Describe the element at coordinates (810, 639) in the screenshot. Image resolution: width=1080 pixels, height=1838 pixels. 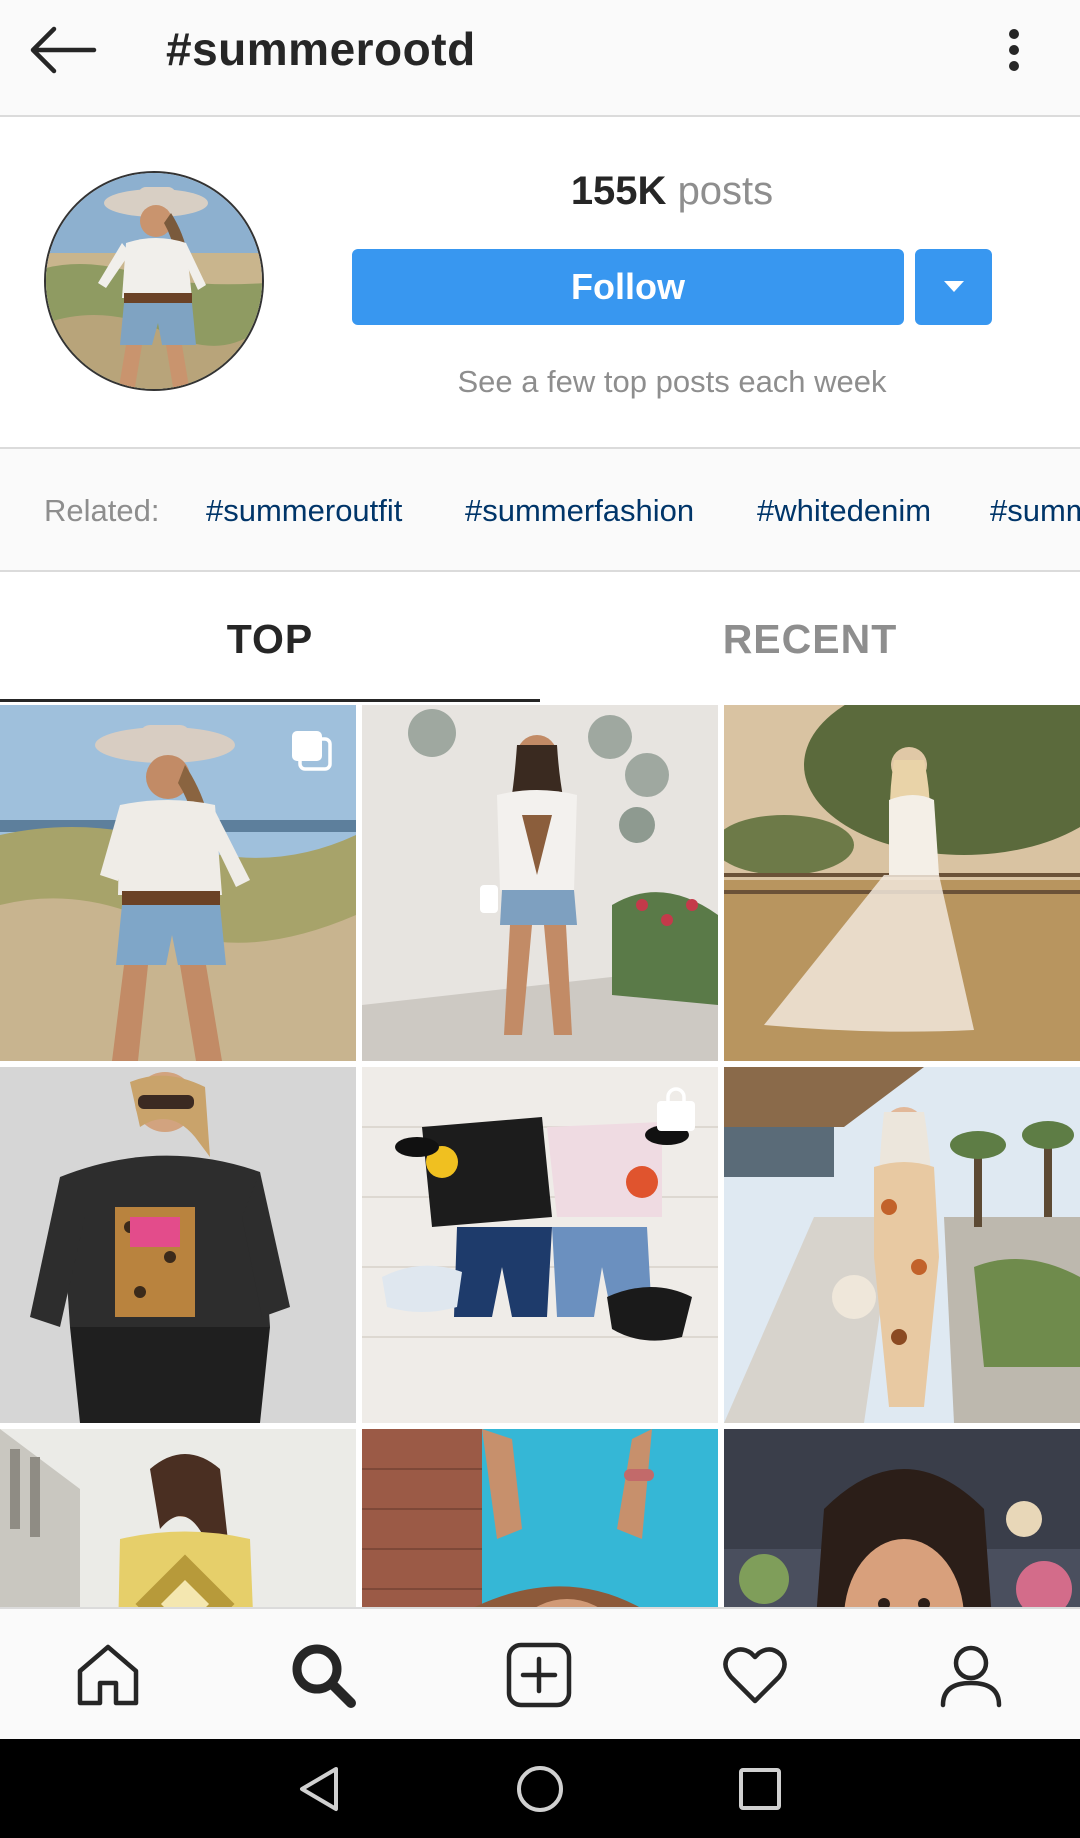
I see `tab-recent: RECENT` at that location.